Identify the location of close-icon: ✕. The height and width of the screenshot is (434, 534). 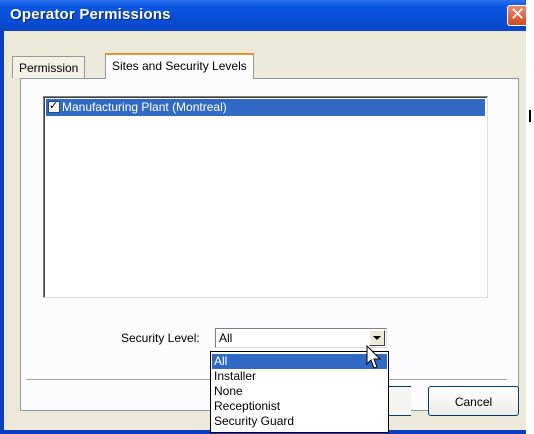
(517, 14).